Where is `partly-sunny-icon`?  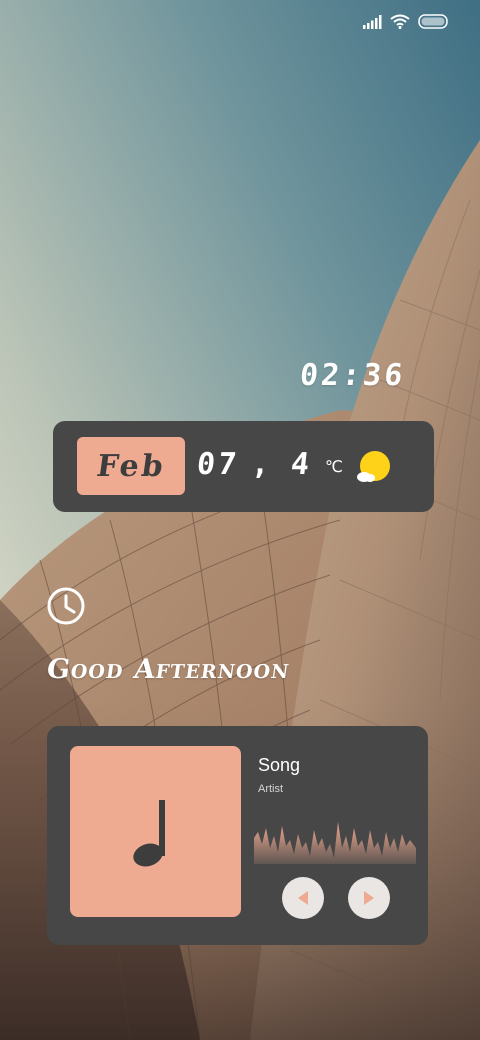 partly-sunny-icon is located at coordinates (373, 466).